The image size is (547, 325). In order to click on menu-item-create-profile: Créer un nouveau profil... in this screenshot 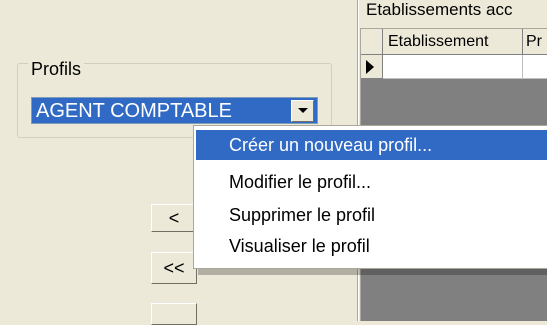, I will do `click(371, 145)`.